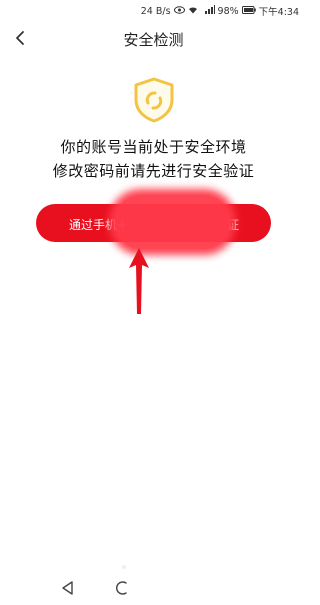 The image size is (320, 605). I want to click on net-speed: 24 B/s, so click(155, 11).